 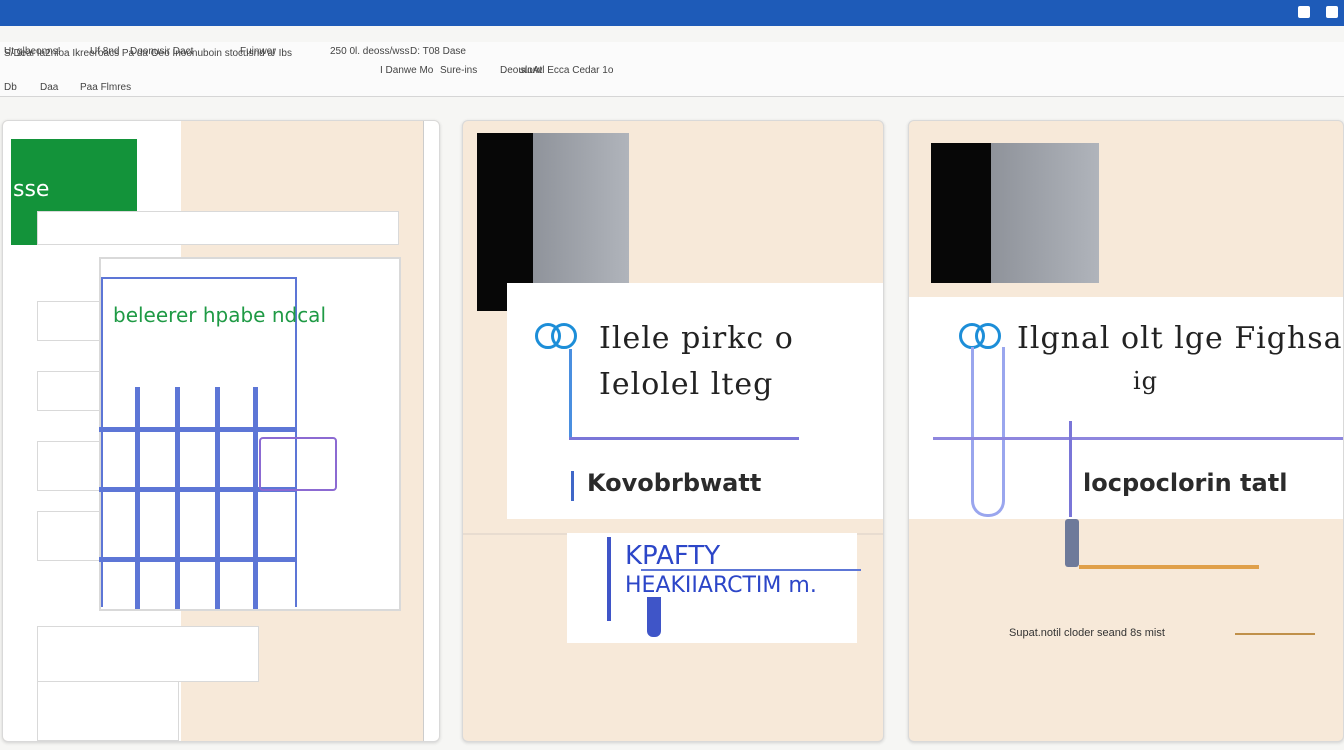 I want to click on card-label: Kovobrbwatt, so click(x=674, y=483).